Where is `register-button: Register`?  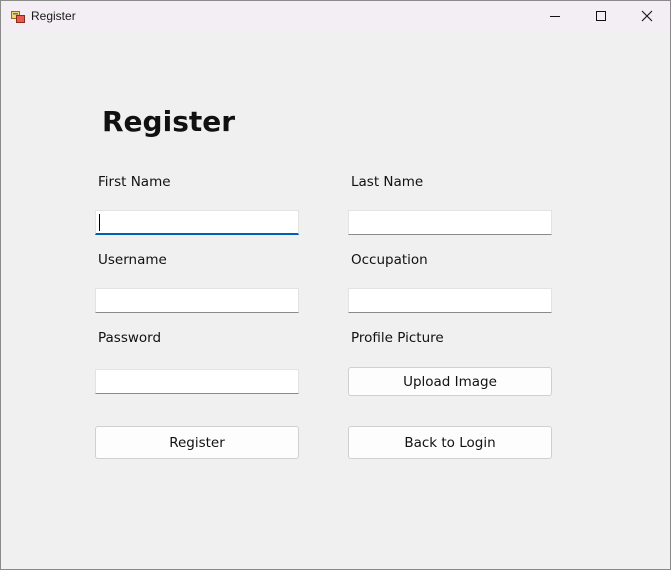 register-button: Register is located at coordinates (197, 442).